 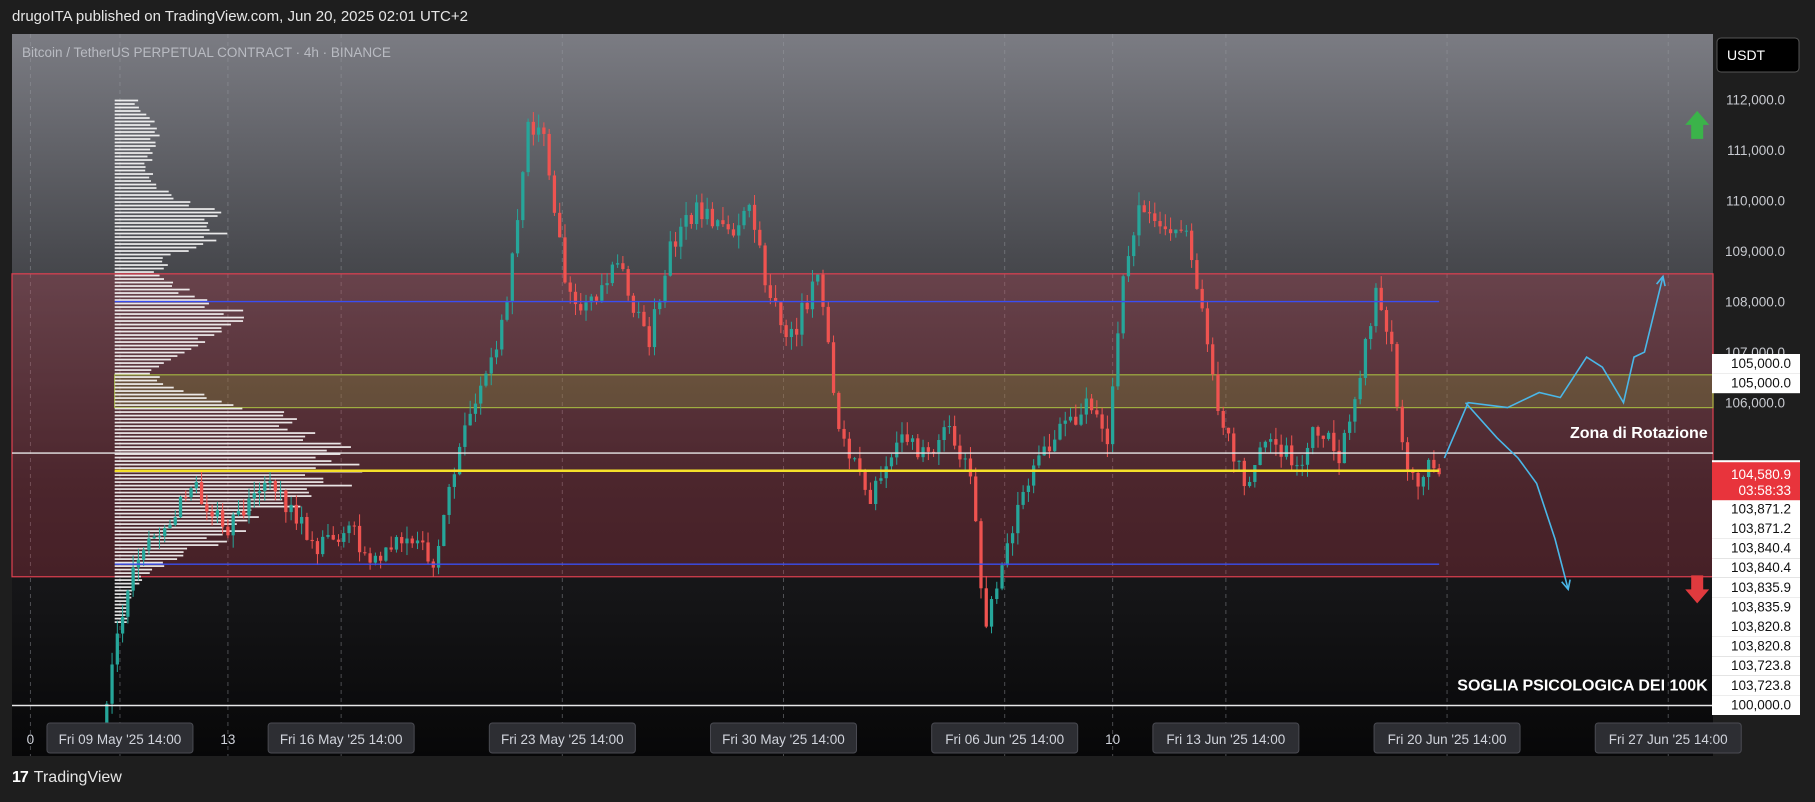 I want to click on tradingview-logo: 17 TradingView, so click(x=67, y=778).